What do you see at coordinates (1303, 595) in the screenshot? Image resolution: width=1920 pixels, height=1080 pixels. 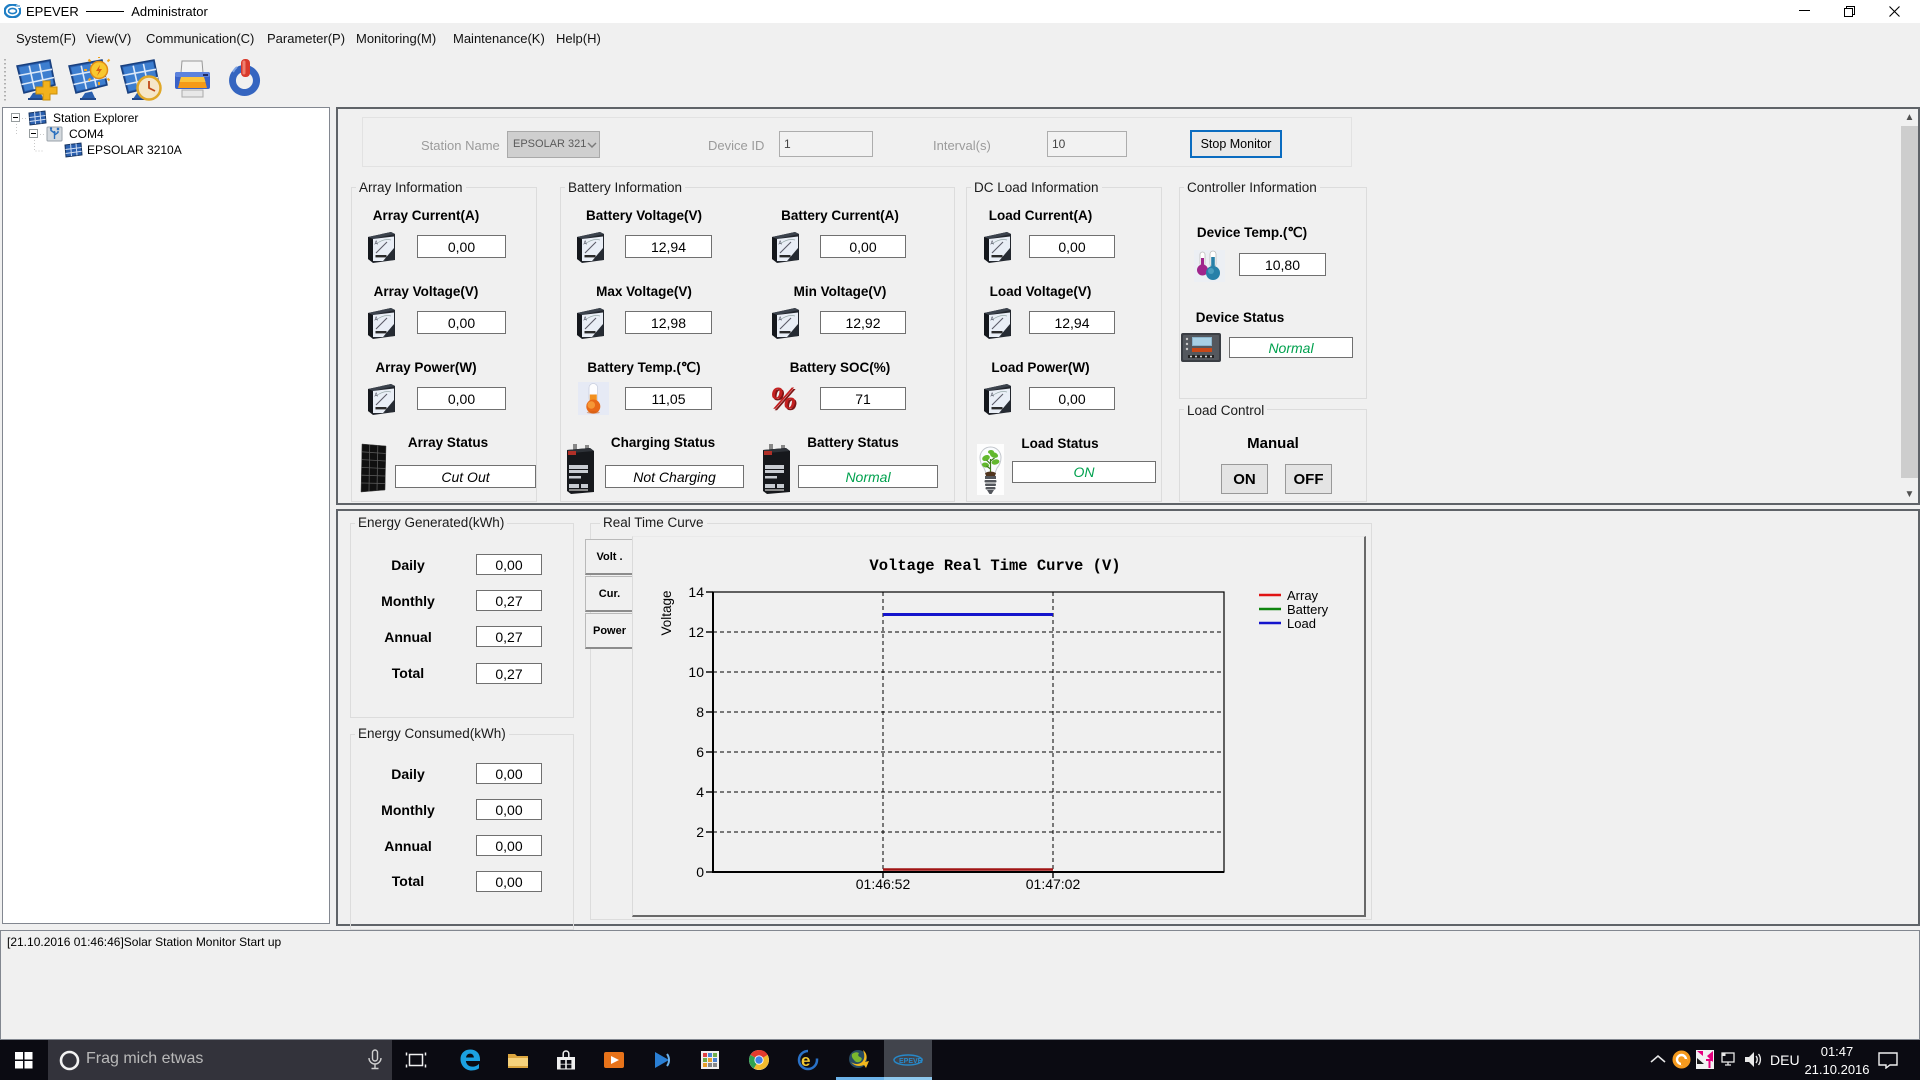 I see `svg-text: Array` at bounding box center [1303, 595].